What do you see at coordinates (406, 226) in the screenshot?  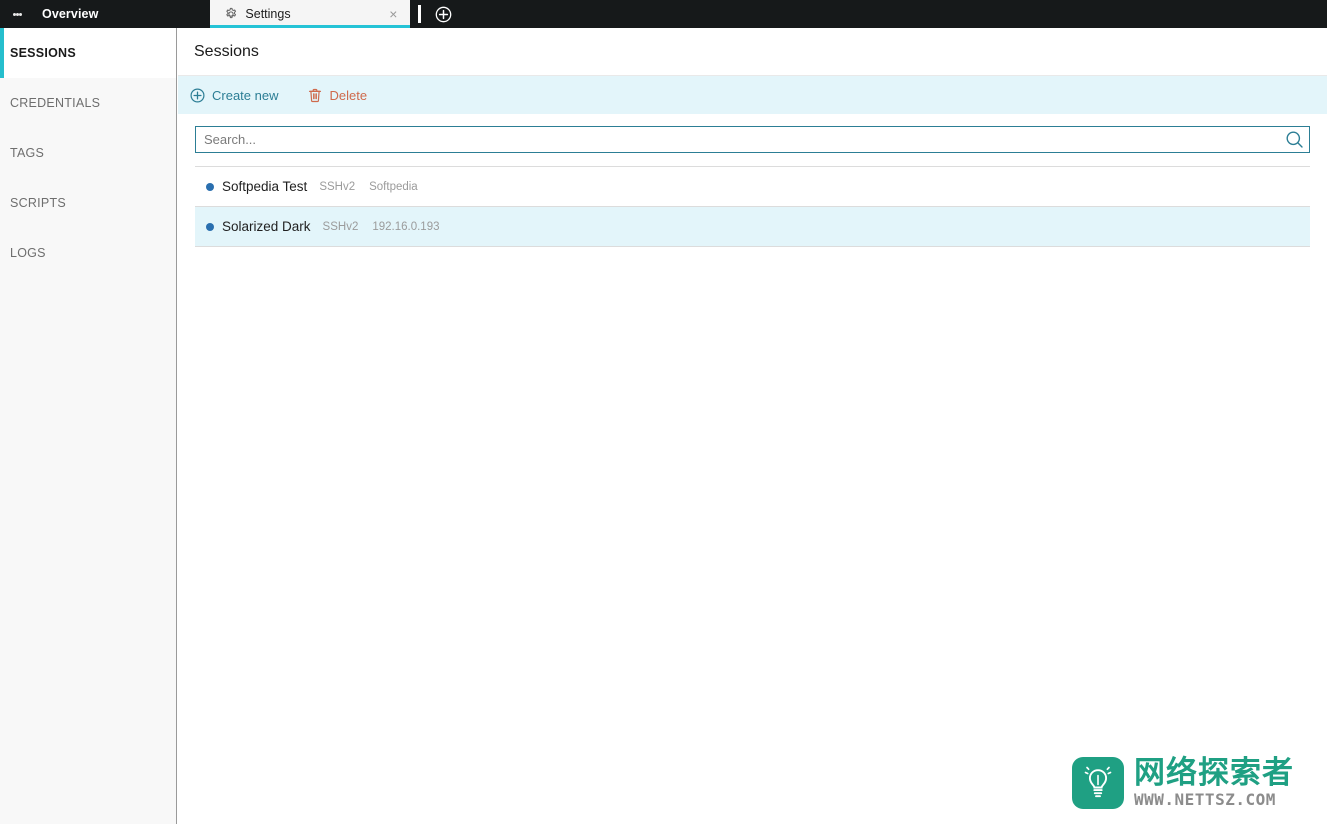 I see `session-host: 192.16.0.193` at bounding box center [406, 226].